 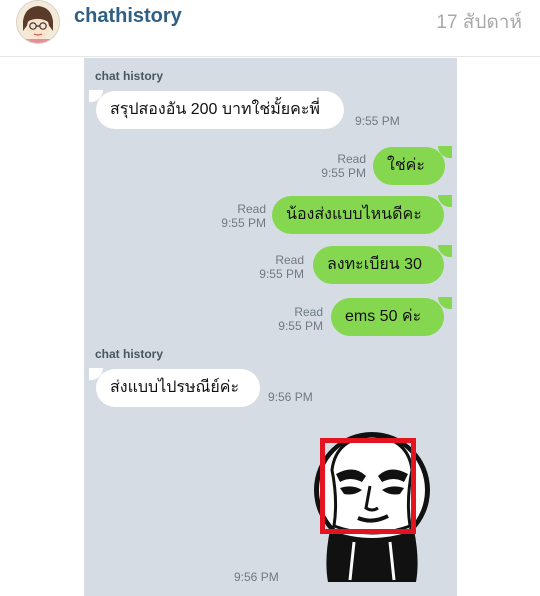 I want to click on post-timestamp: 17 สัปดาห์, so click(x=479, y=22).